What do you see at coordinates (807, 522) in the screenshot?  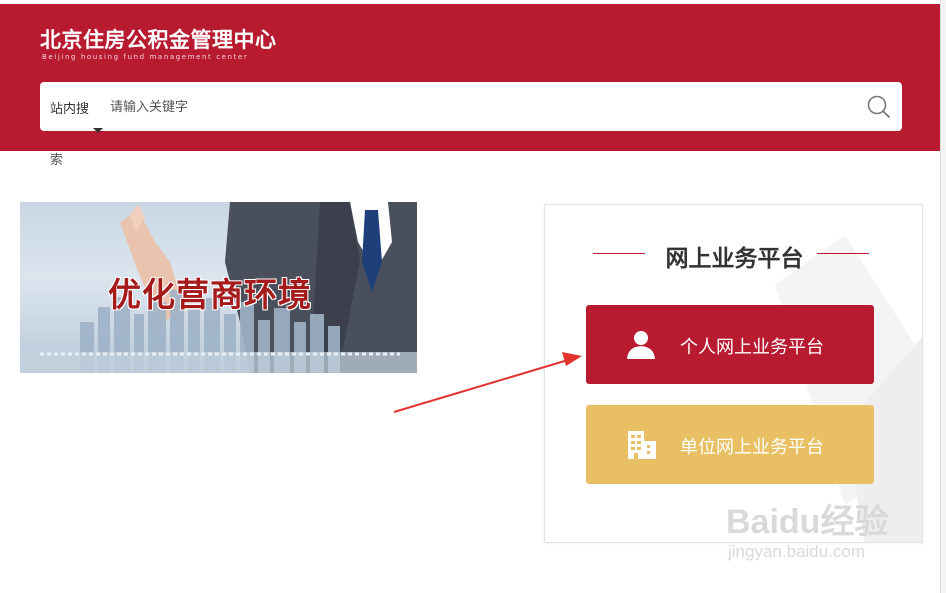 I see `watermark-logo: Baidu经验` at bounding box center [807, 522].